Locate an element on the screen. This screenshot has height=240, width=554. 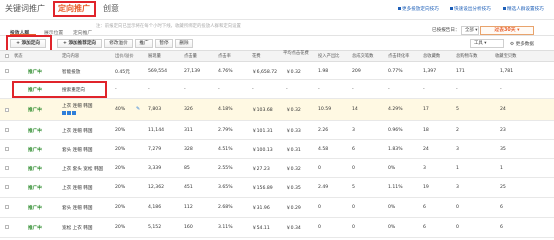
header-cost: 花费 is located at coordinates (256, 56).